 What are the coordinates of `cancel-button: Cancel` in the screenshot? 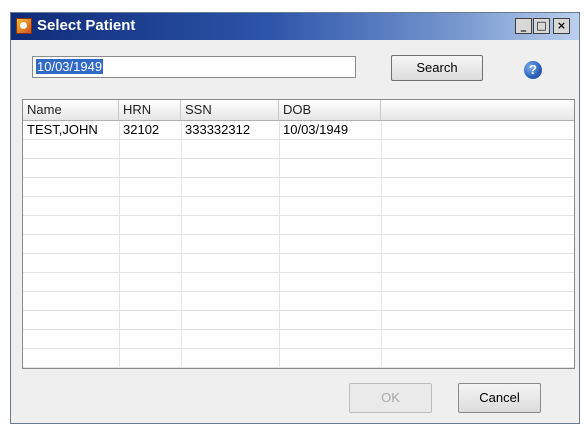 It's located at (499, 398).